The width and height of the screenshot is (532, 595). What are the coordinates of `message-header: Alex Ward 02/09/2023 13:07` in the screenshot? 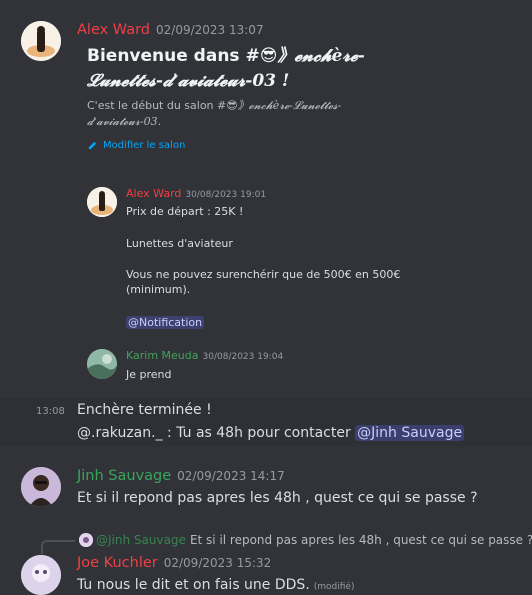 It's located at (170, 30).